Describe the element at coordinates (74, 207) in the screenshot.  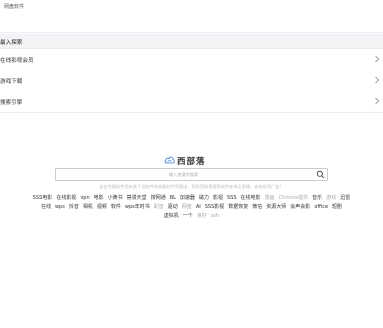
I see `tag-link: 抖音` at that location.